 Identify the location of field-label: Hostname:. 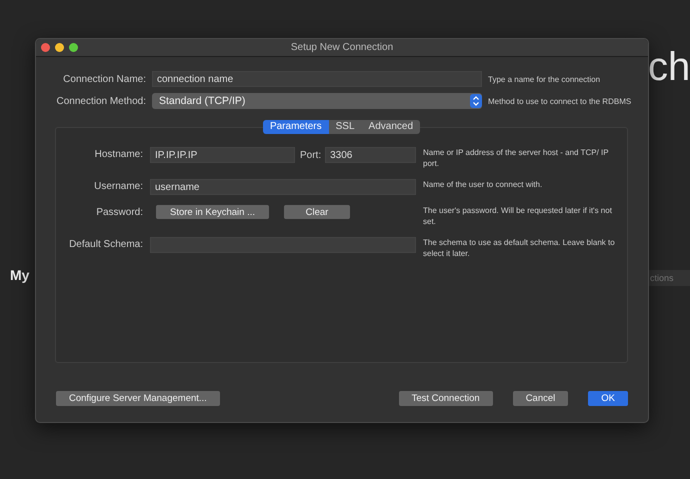
(118, 155).